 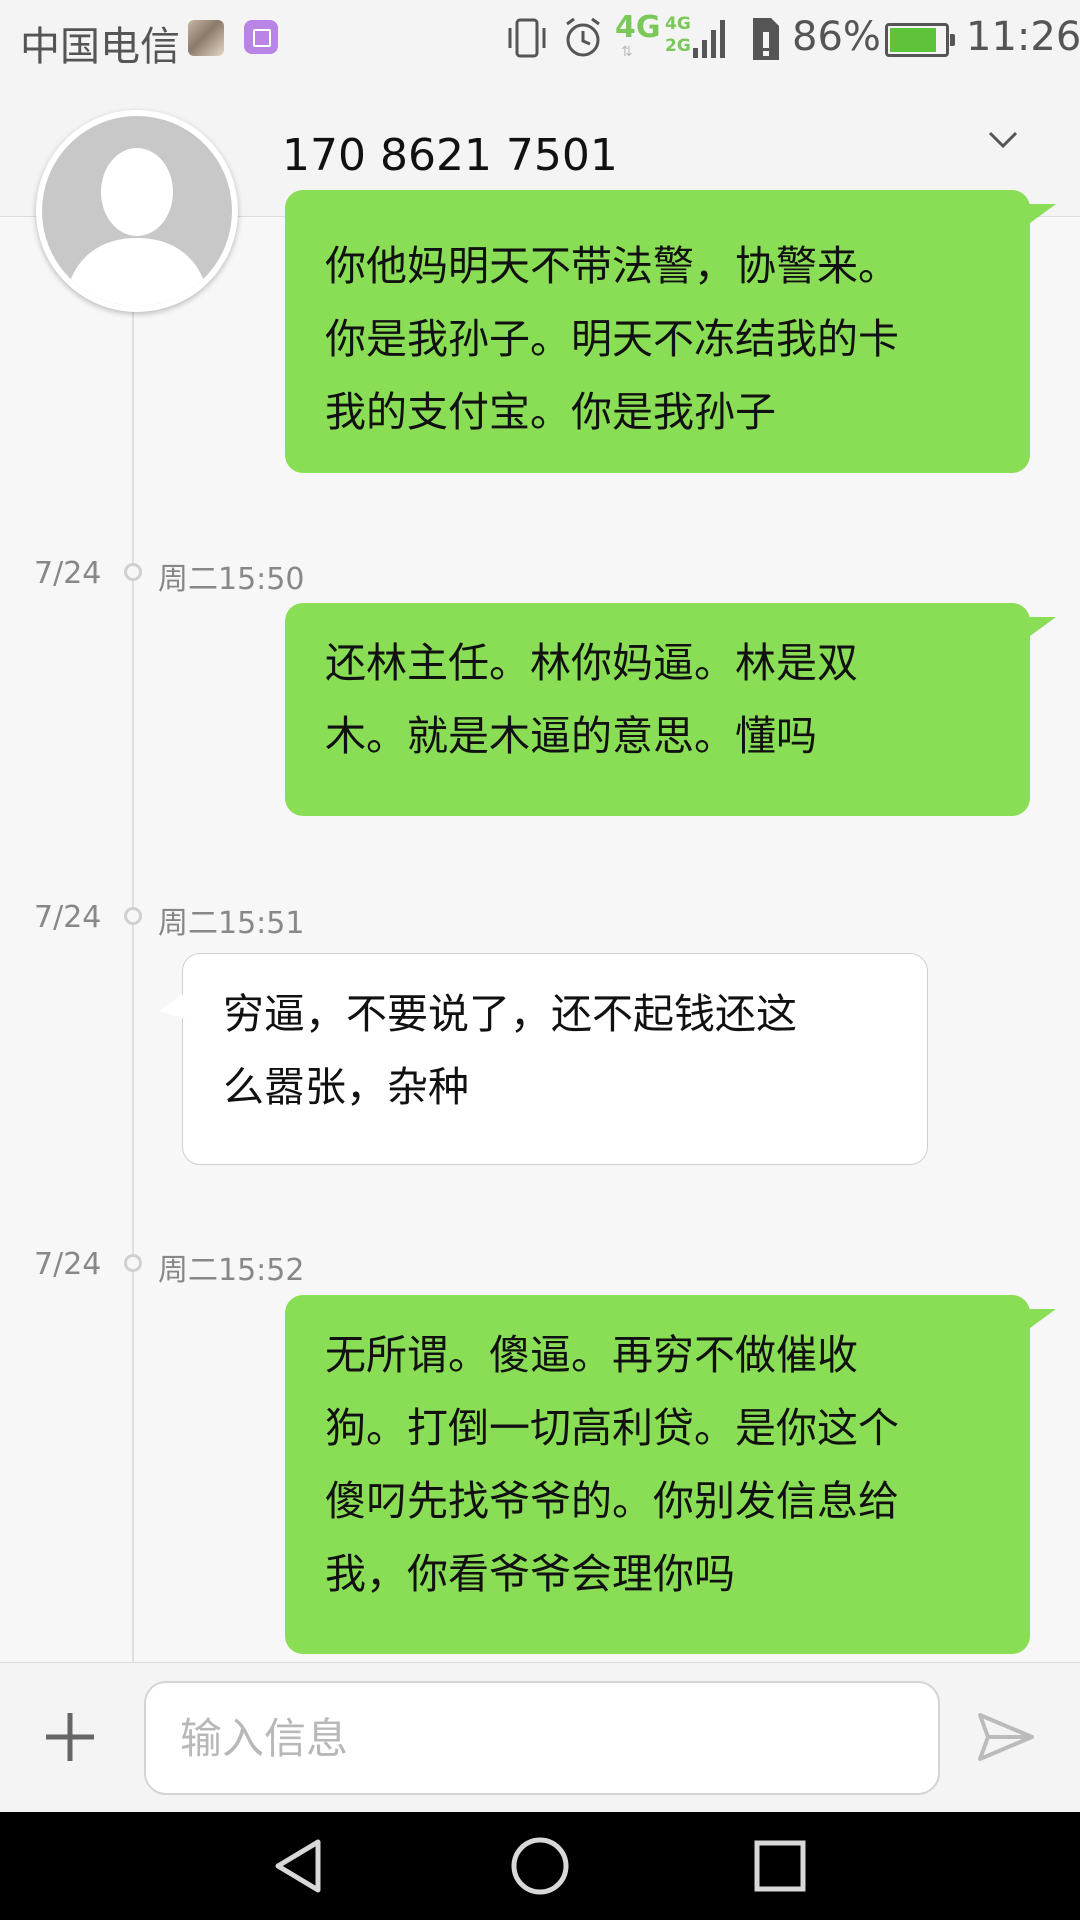 What do you see at coordinates (261, 37) in the screenshot?
I see `gallery-icon` at bounding box center [261, 37].